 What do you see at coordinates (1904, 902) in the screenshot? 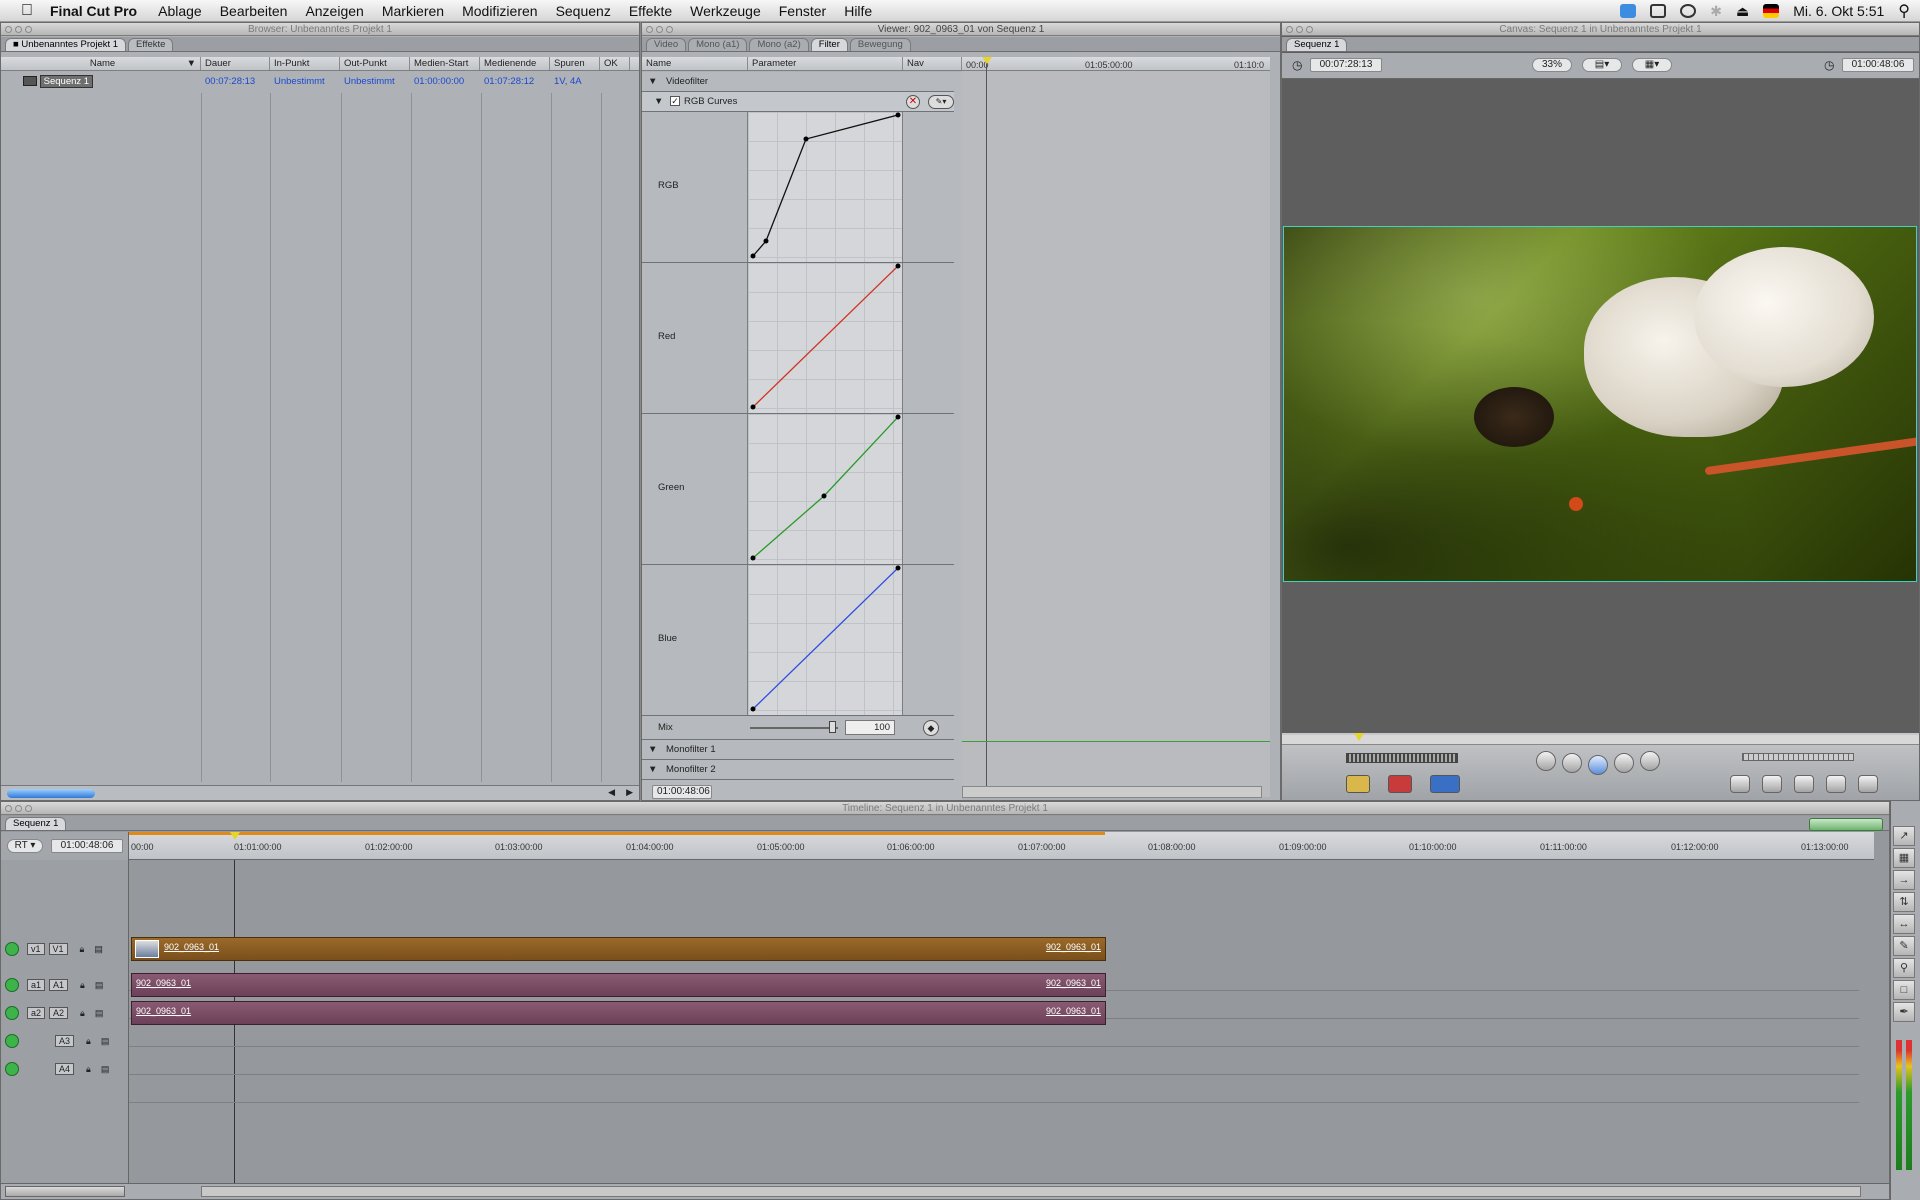
I see `roll-tool-icon: ⇅` at bounding box center [1904, 902].